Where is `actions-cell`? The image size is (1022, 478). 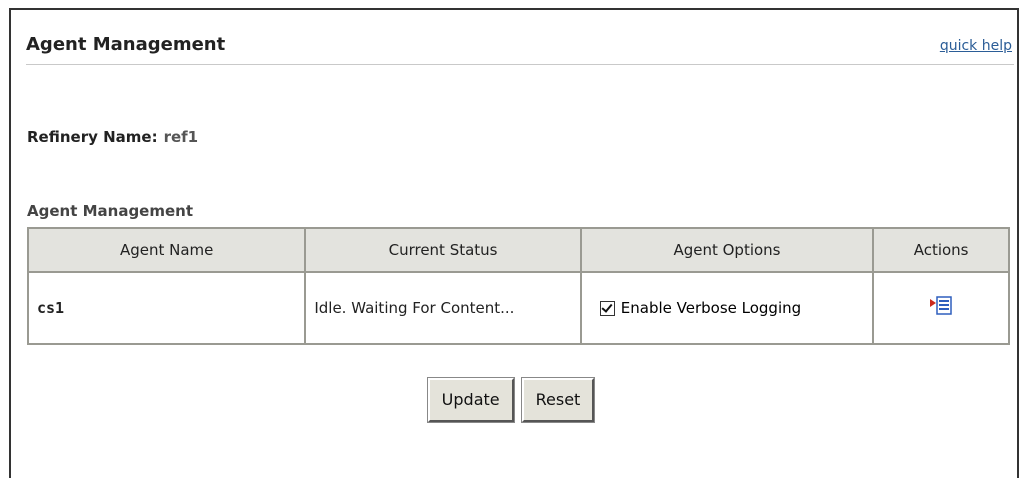
actions-cell is located at coordinates (941, 308).